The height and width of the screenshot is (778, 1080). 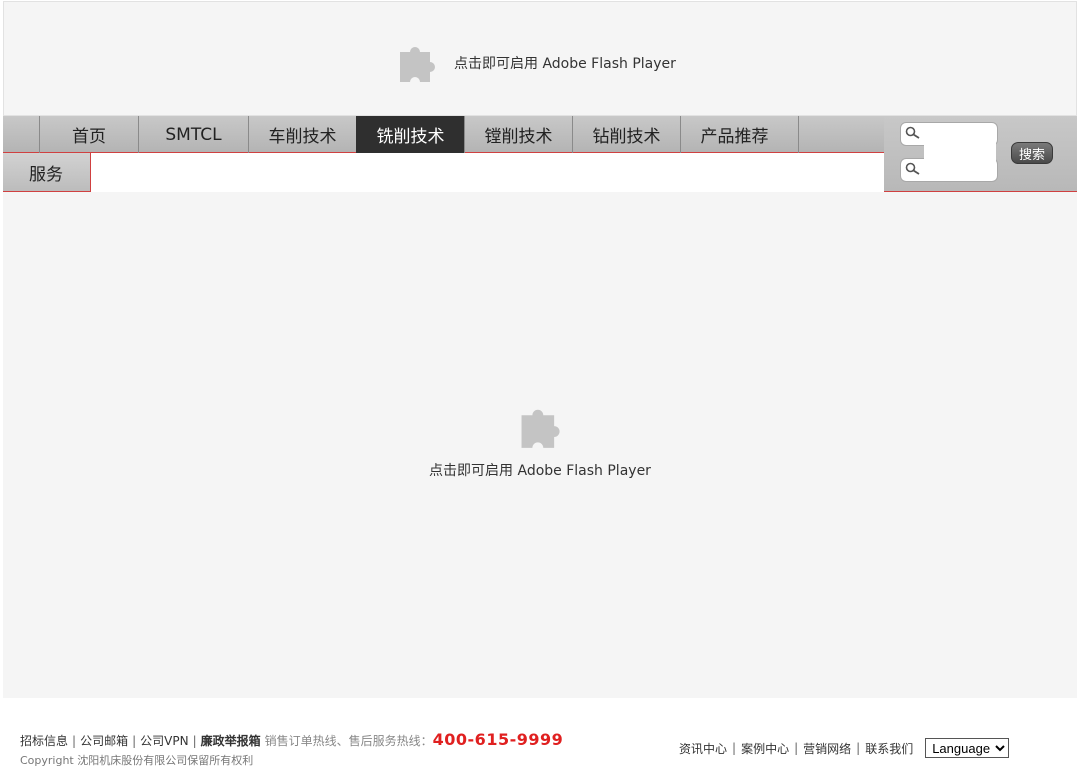 What do you see at coordinates (827, 748) in the screenshot?
I see `footer-link-network: 营销网络` at bounding box center [827, 748].